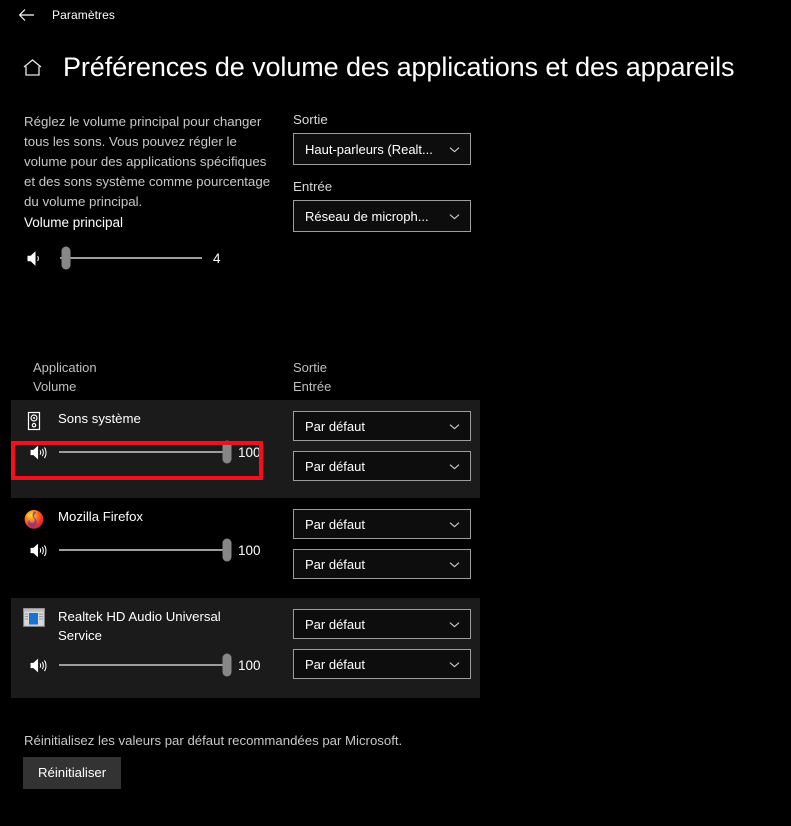 The image size is (791, 826). Describe the element at coordinates (74, 222) in the screenshot. I see `master-volume-label: Volume principal` at that location.